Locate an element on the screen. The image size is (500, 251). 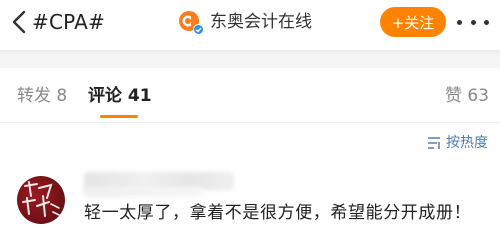
topic-title: #CPA# is located at coordinates (68, 22).